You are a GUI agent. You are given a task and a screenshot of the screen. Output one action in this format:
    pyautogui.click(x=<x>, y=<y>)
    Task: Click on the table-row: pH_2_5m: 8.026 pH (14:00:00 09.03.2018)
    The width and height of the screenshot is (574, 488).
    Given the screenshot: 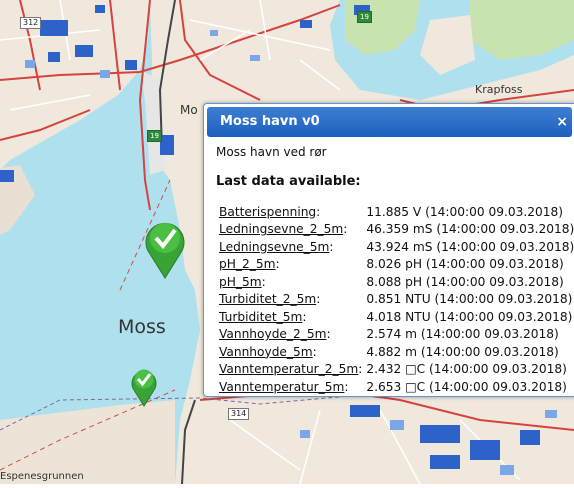 What is the action you would take?
    pyautogui.click(x=396, y=265)
    